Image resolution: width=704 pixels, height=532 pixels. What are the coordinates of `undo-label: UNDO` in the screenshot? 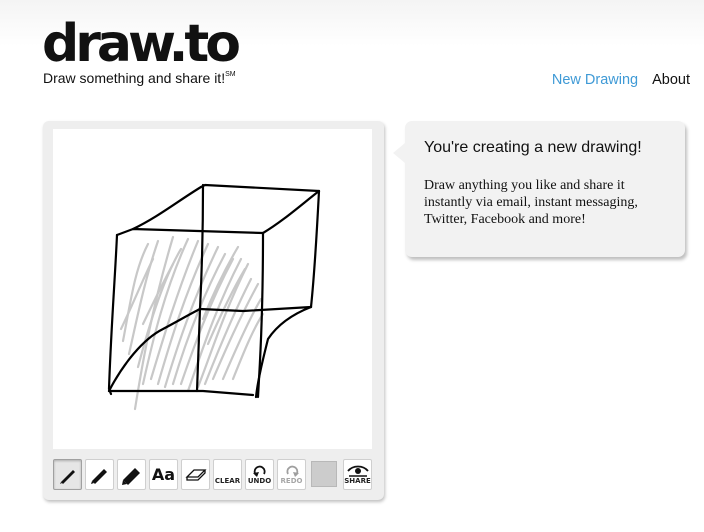 It's located at (259, 480).